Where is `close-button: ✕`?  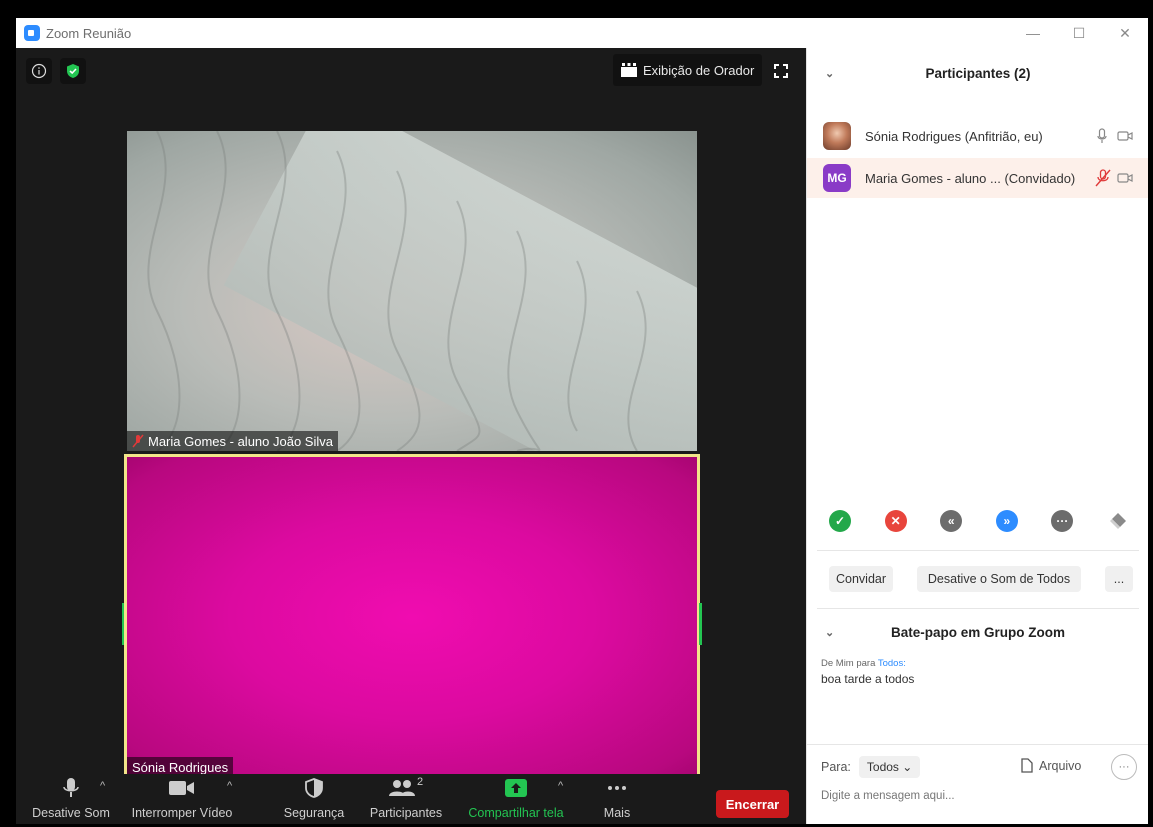
close-button: ✕ is located at coordinates (1125, 33).